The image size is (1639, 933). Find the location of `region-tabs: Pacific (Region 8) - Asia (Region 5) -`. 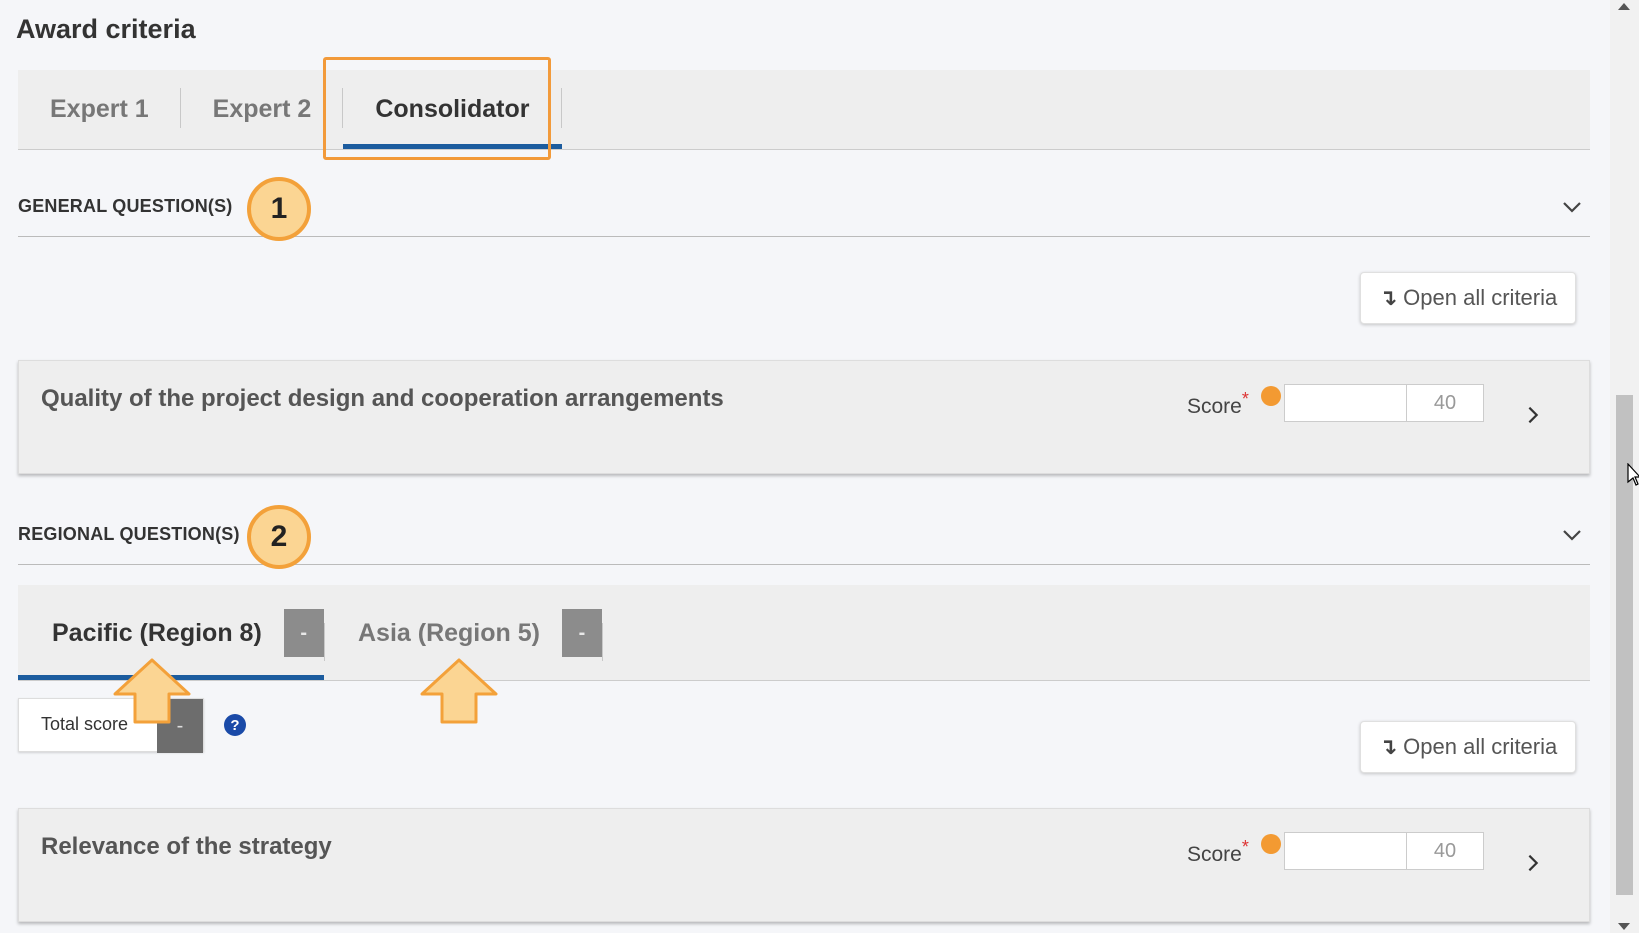

region-tabs: Pacific (Region 8) - Asia (Region 5) - is located at coordinates (804, 633).